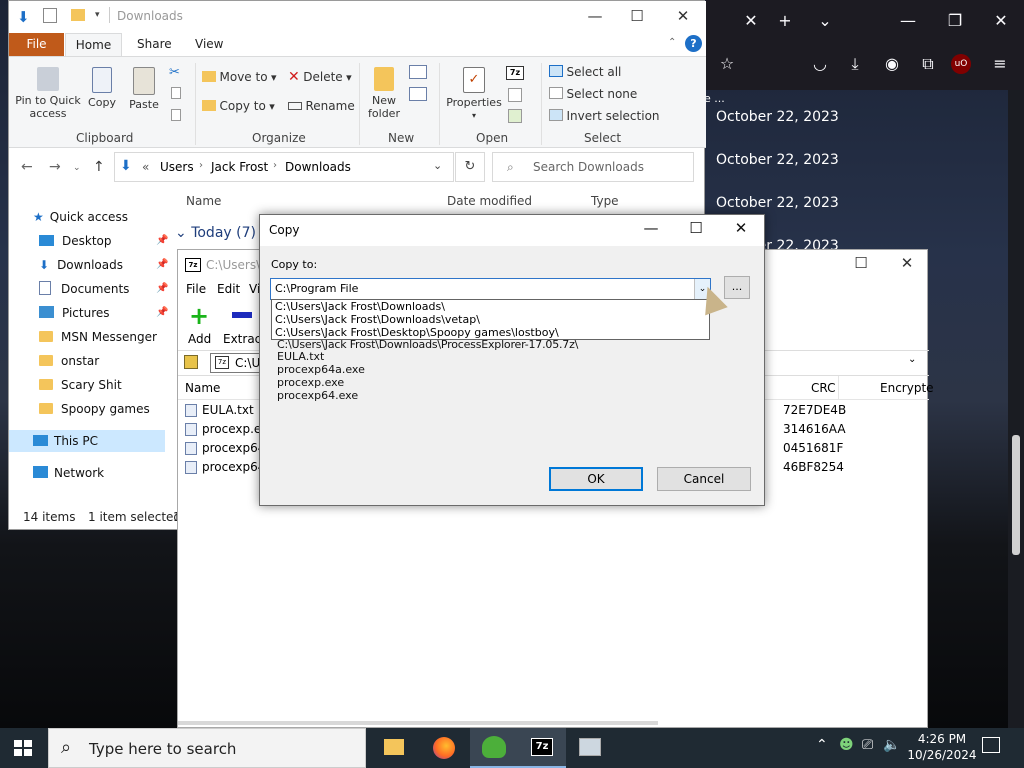 This screenshot has width=1024, height=768. Describe the element at coordinates (593, 167) in the screenshot. I see `search-box: ⌕ Search Downloads` at that location.